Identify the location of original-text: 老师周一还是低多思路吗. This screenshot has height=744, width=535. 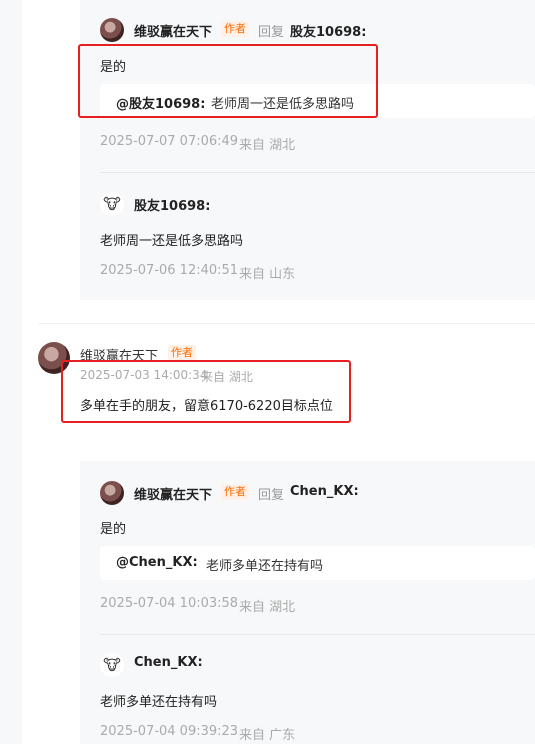
(172, 241).